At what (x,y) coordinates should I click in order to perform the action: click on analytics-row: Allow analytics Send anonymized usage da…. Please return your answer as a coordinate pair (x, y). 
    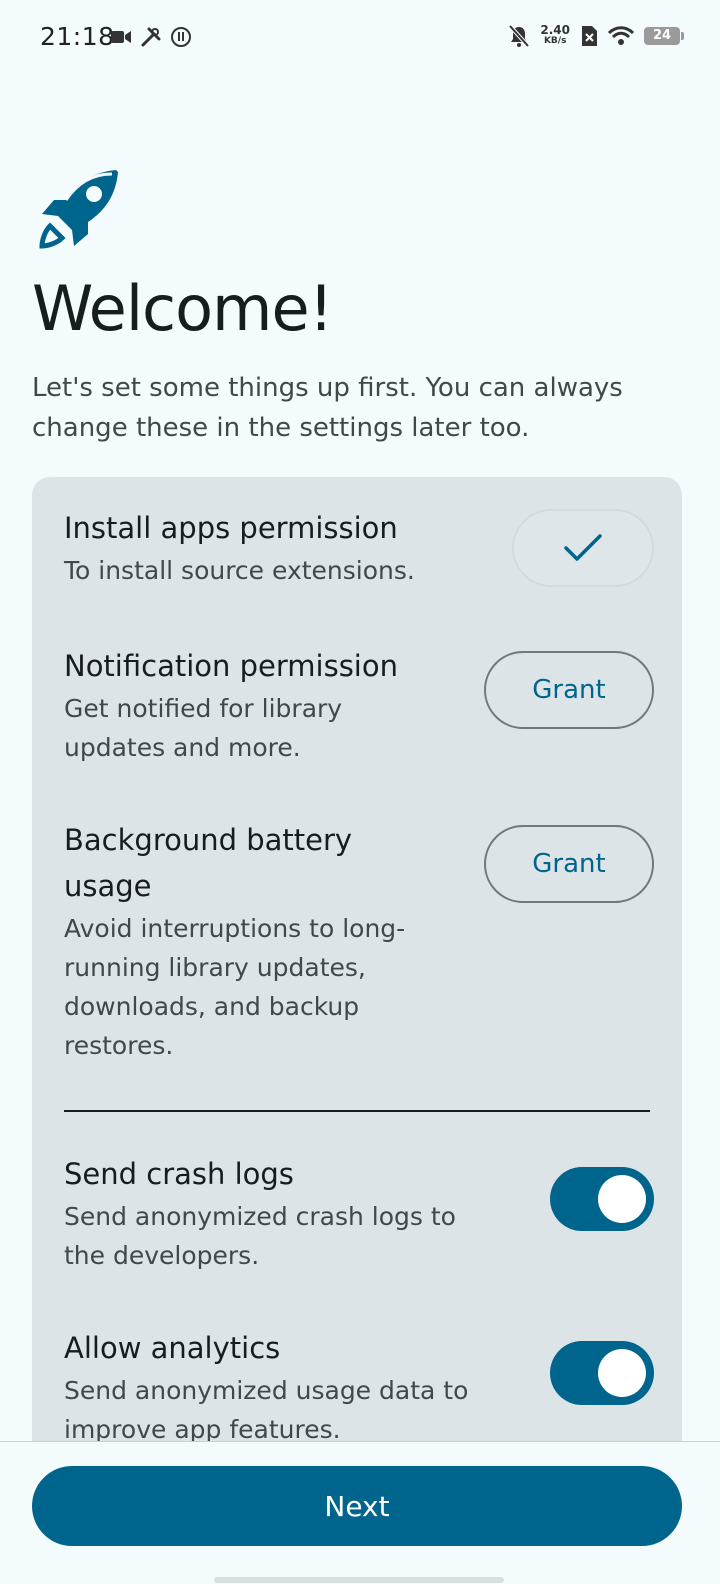
    Looking at the image, I should click on (359, 1385).